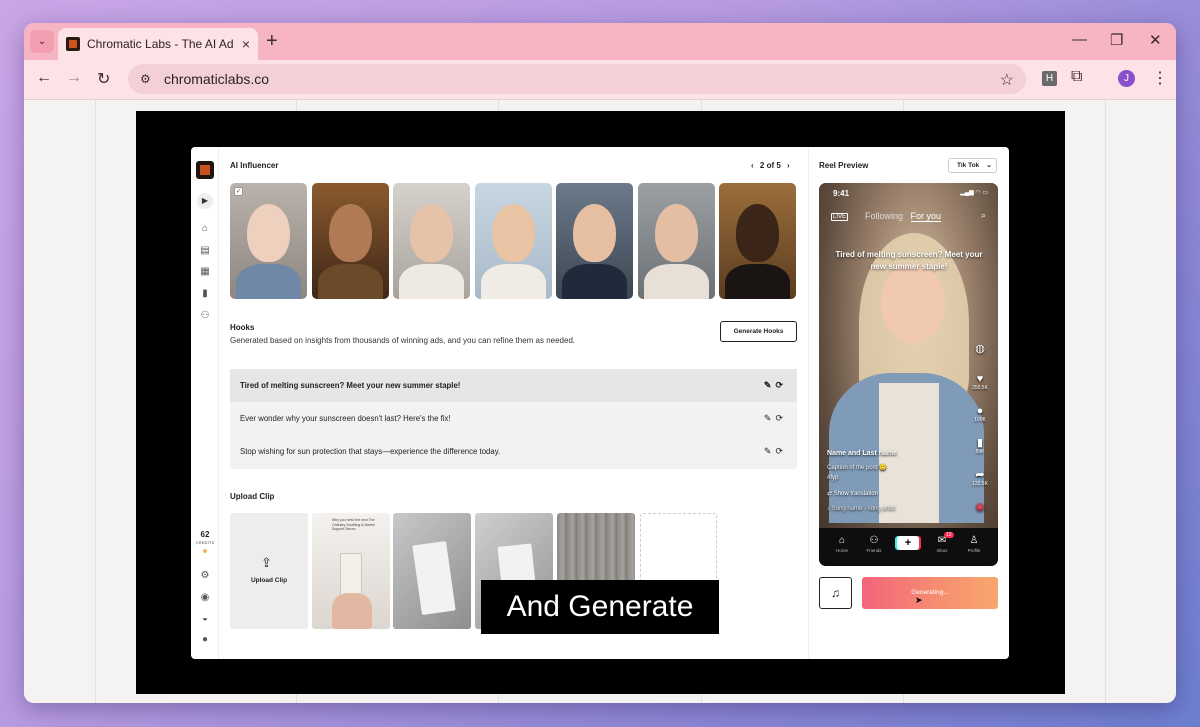 The image size is (1200, 727). Describe the element at coordinates (74, 78) in the screenshot. I see `forward-arrow-icon: →` at that location.